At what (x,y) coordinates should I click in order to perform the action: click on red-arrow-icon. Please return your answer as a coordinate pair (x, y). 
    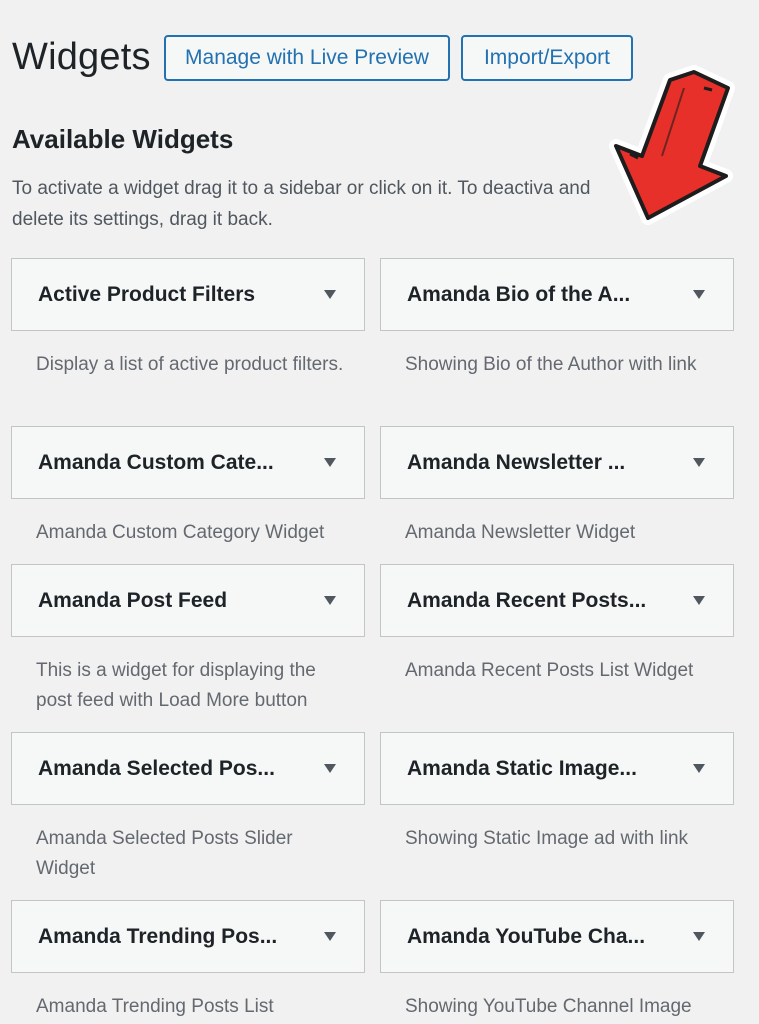
    Looking at the image, I should click on (675, 143).